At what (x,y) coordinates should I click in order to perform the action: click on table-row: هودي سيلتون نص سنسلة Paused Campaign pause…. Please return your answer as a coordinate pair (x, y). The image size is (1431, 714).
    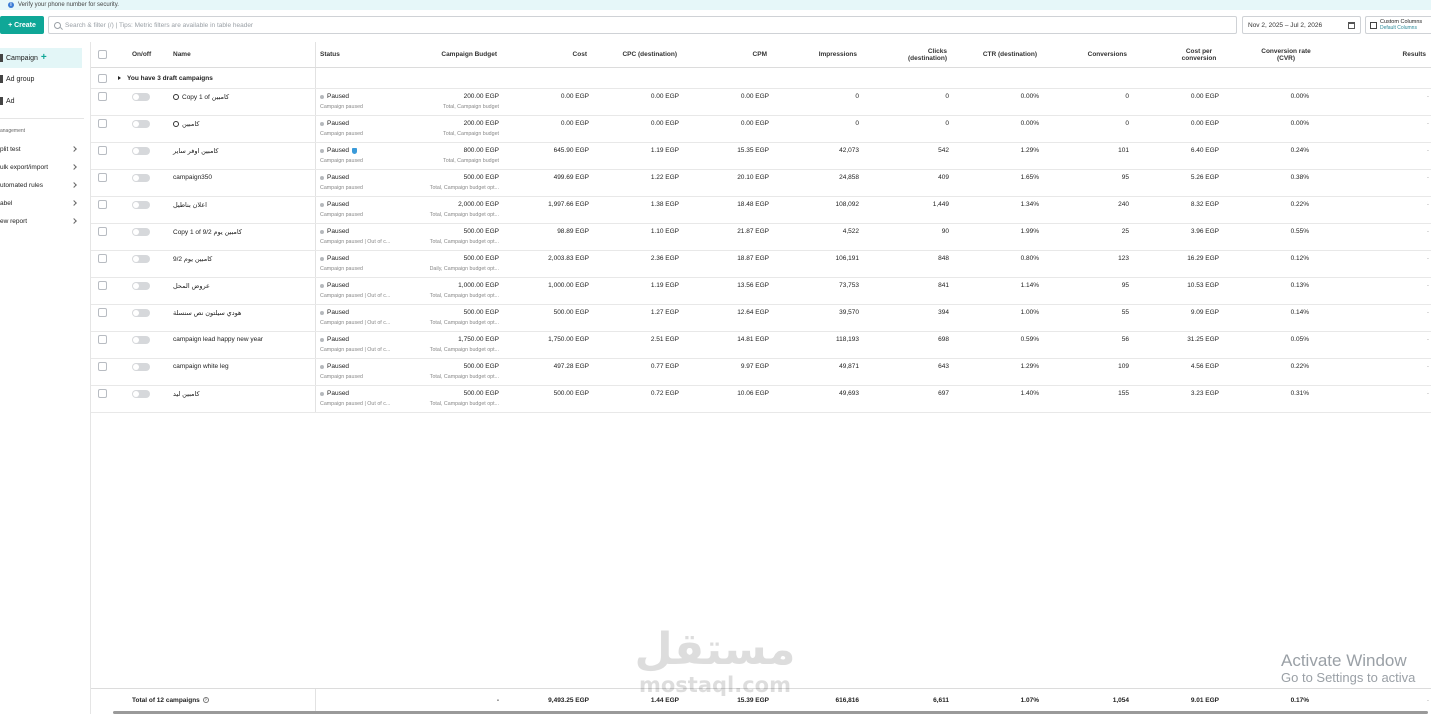
    Looking at the image, I should click on (761, 318).